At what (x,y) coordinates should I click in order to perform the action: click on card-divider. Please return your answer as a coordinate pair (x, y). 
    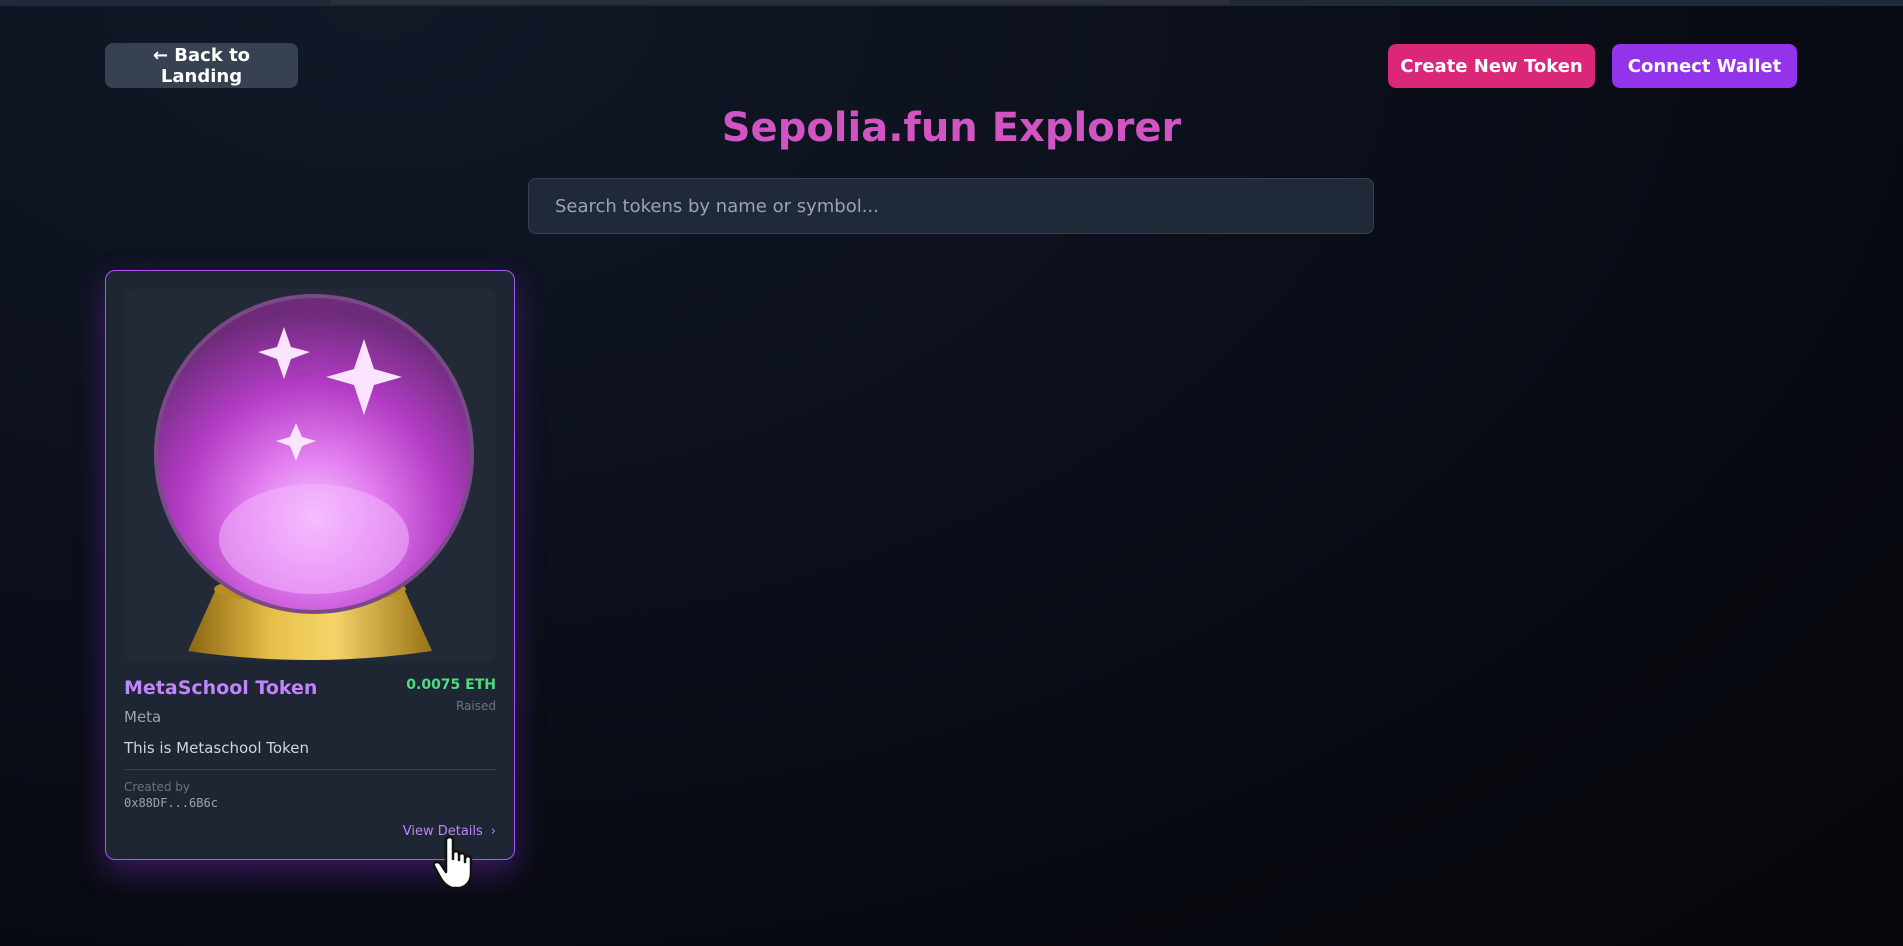
    Looking at the image, I should click on (310, 769).